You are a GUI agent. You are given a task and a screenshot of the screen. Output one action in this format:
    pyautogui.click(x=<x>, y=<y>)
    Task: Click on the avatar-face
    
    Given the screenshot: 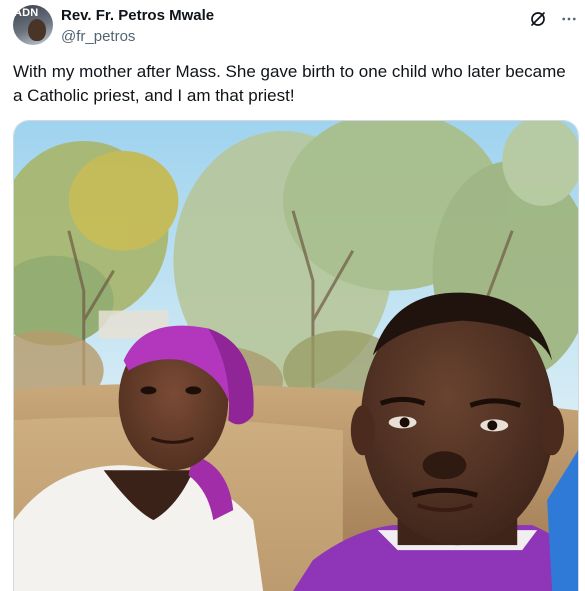 What is the action you would take?
    pyautogui.click(x=37, y=30)
    